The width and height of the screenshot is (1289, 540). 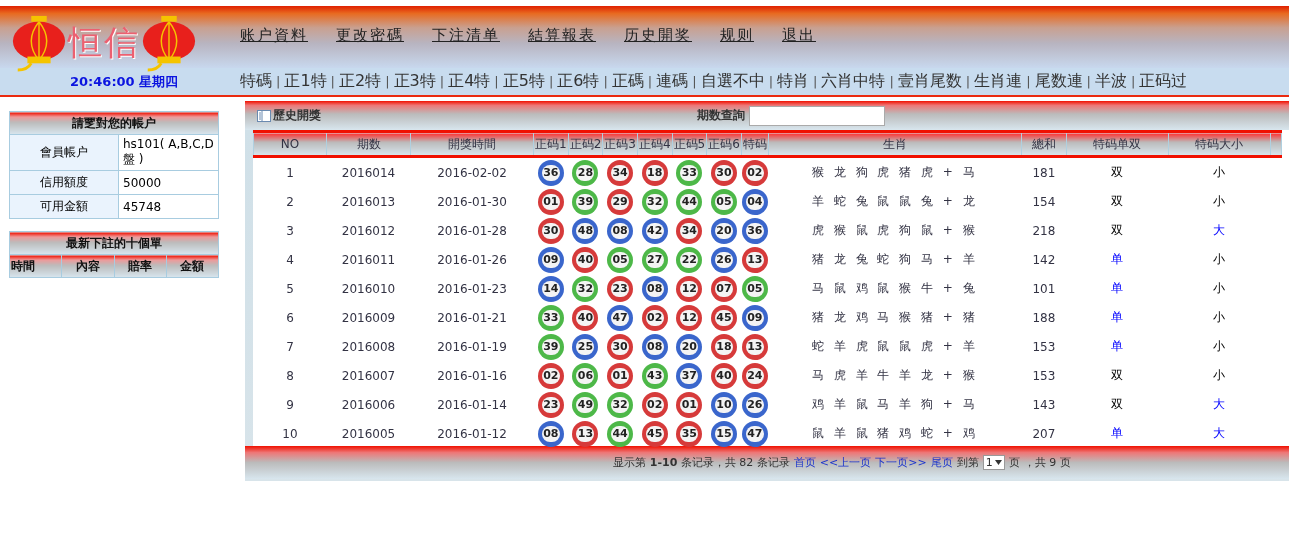 I want to click on account-label: 會員帳户, so click(x=64, y=152).